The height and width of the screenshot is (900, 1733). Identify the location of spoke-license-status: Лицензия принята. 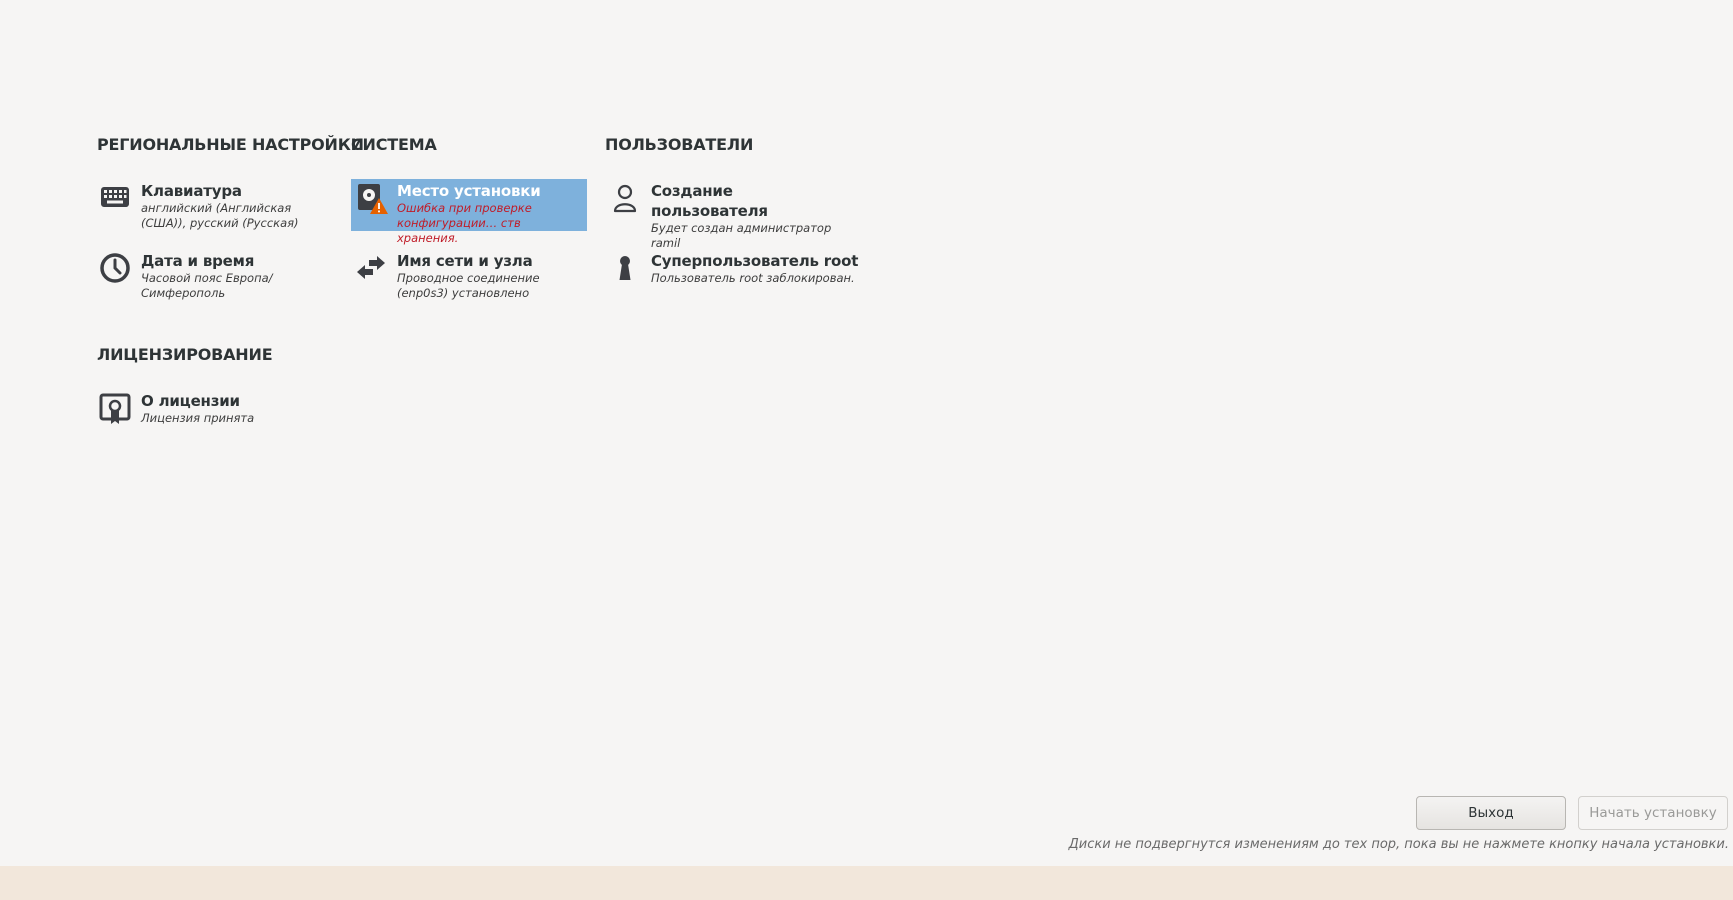
(198, 418).